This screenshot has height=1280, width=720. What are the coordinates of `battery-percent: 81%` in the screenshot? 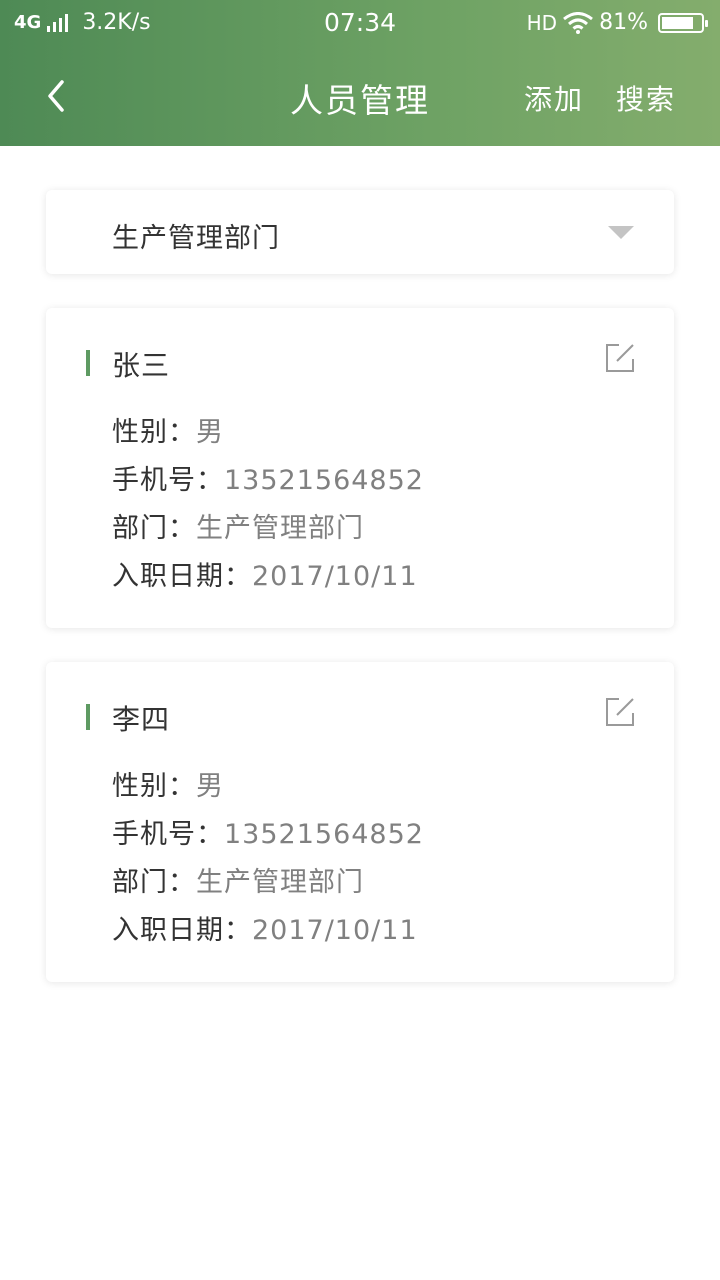 It's located at (623, 22).